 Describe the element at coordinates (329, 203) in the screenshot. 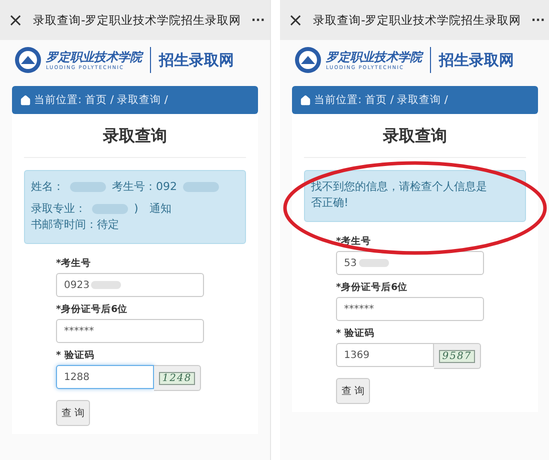

I see `alert-text: 否正确!` at that location.